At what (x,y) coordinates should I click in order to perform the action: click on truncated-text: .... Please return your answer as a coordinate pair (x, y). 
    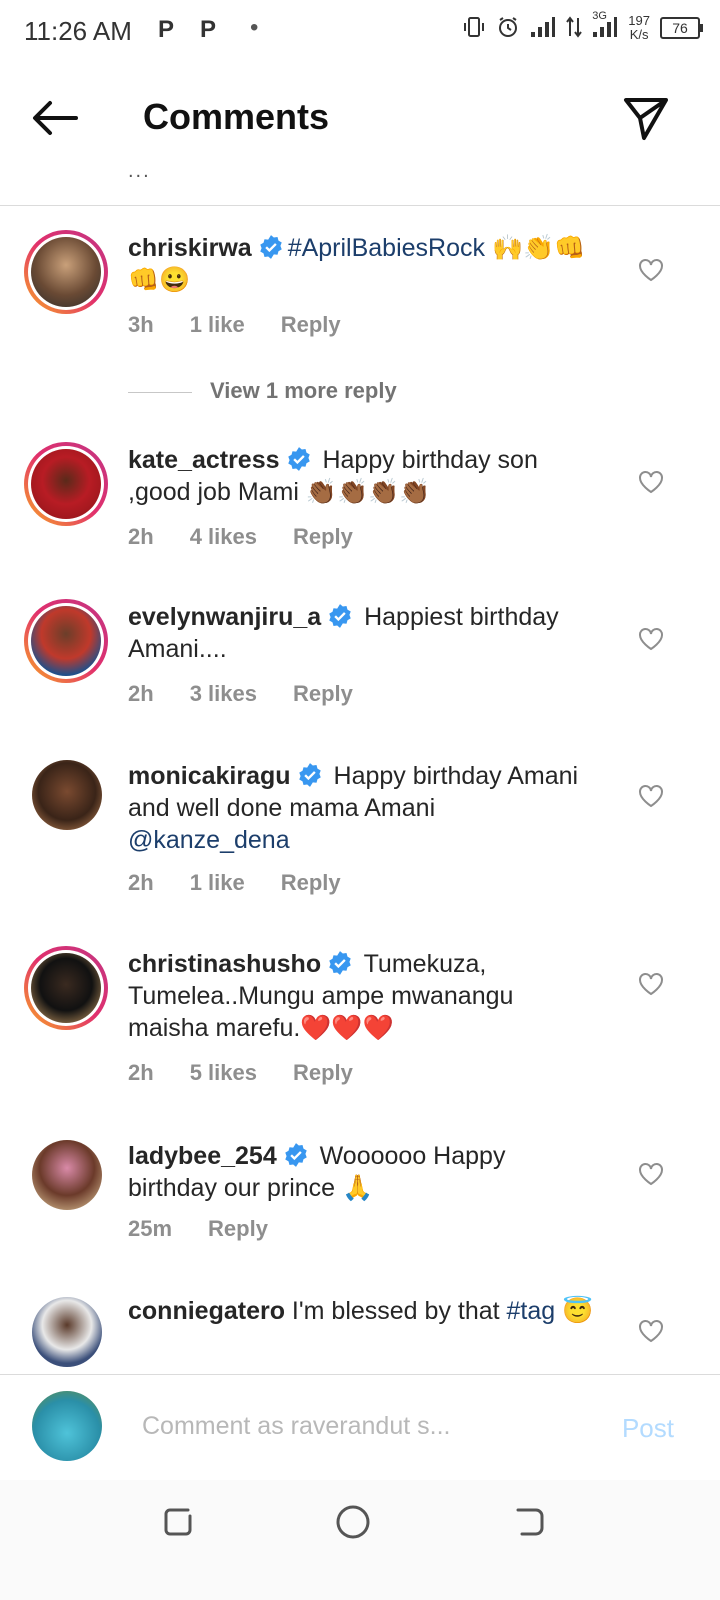
    Looking at the image, I should click on (139, 171).